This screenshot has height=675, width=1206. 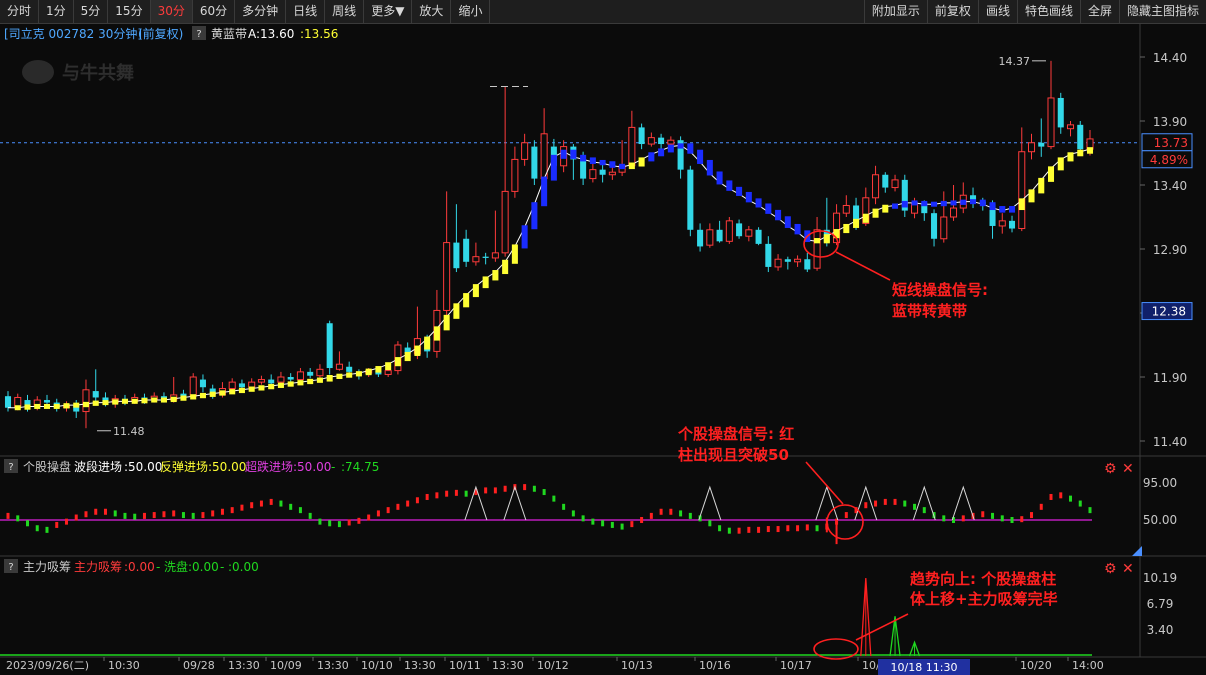 What do you see at coordinates (91, 11) in the screenshot?
I see `period-button-2: 5分` at bounding box center [91, 11].